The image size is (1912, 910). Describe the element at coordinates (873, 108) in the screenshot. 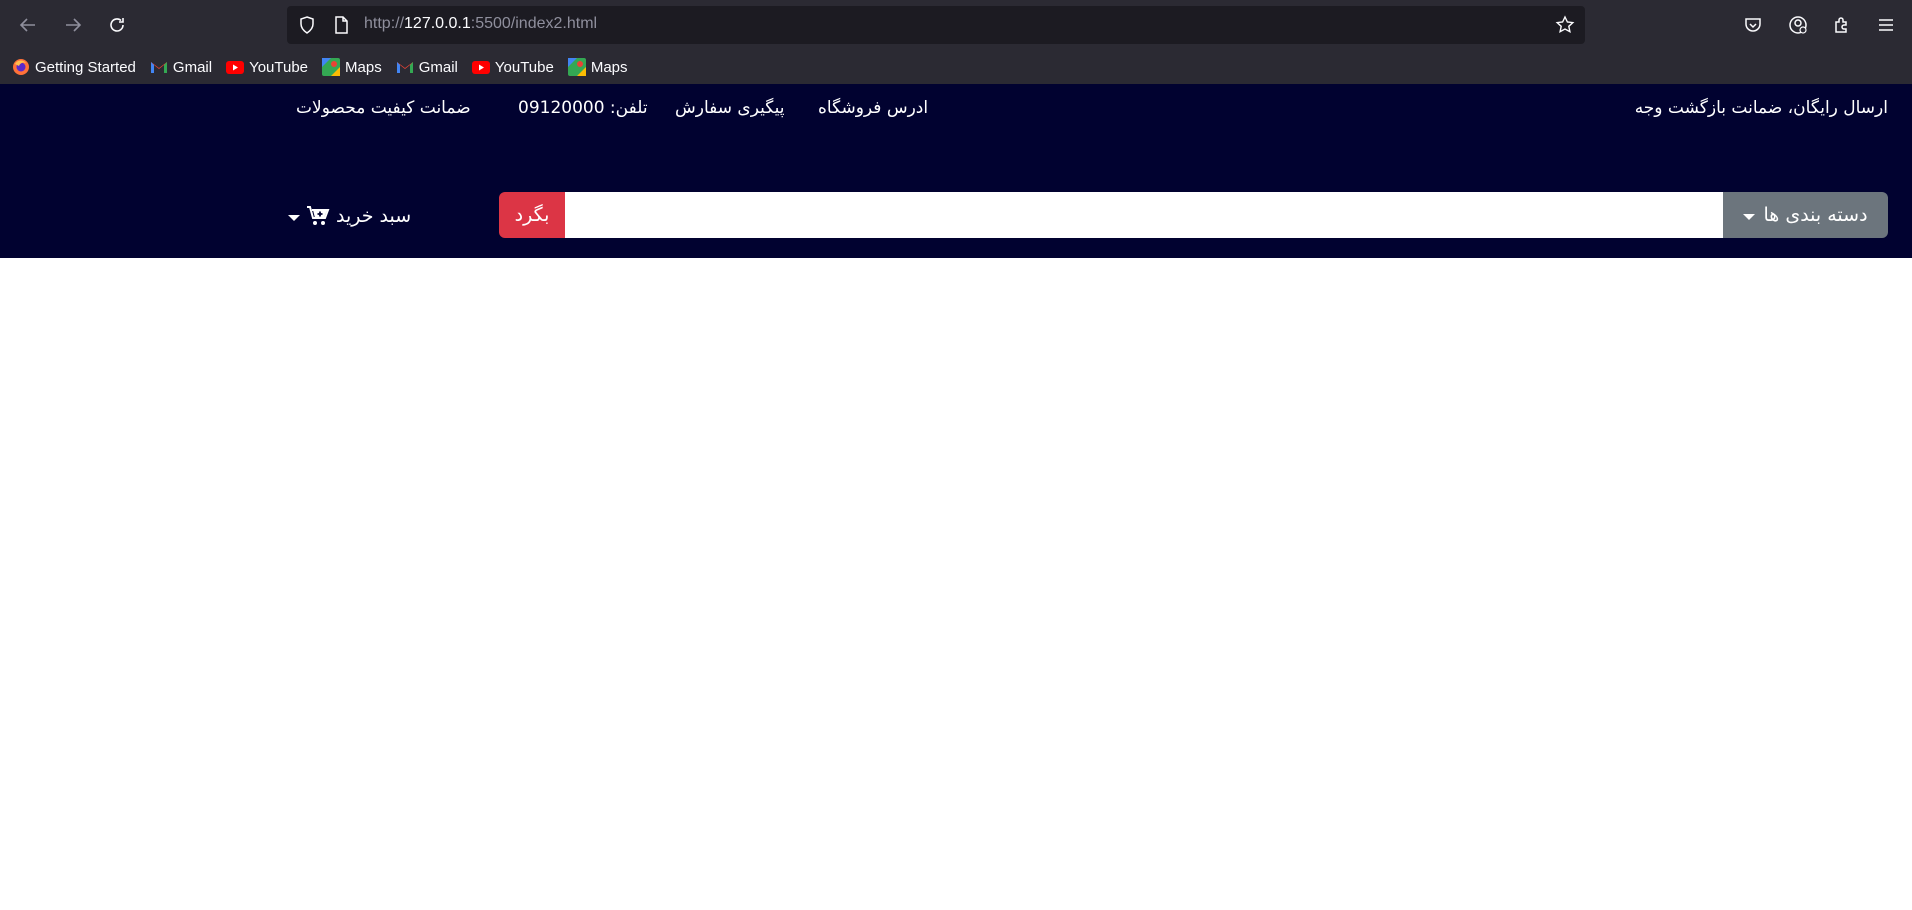

I see `store-address-link: ادرس فروشگاه` at that location.